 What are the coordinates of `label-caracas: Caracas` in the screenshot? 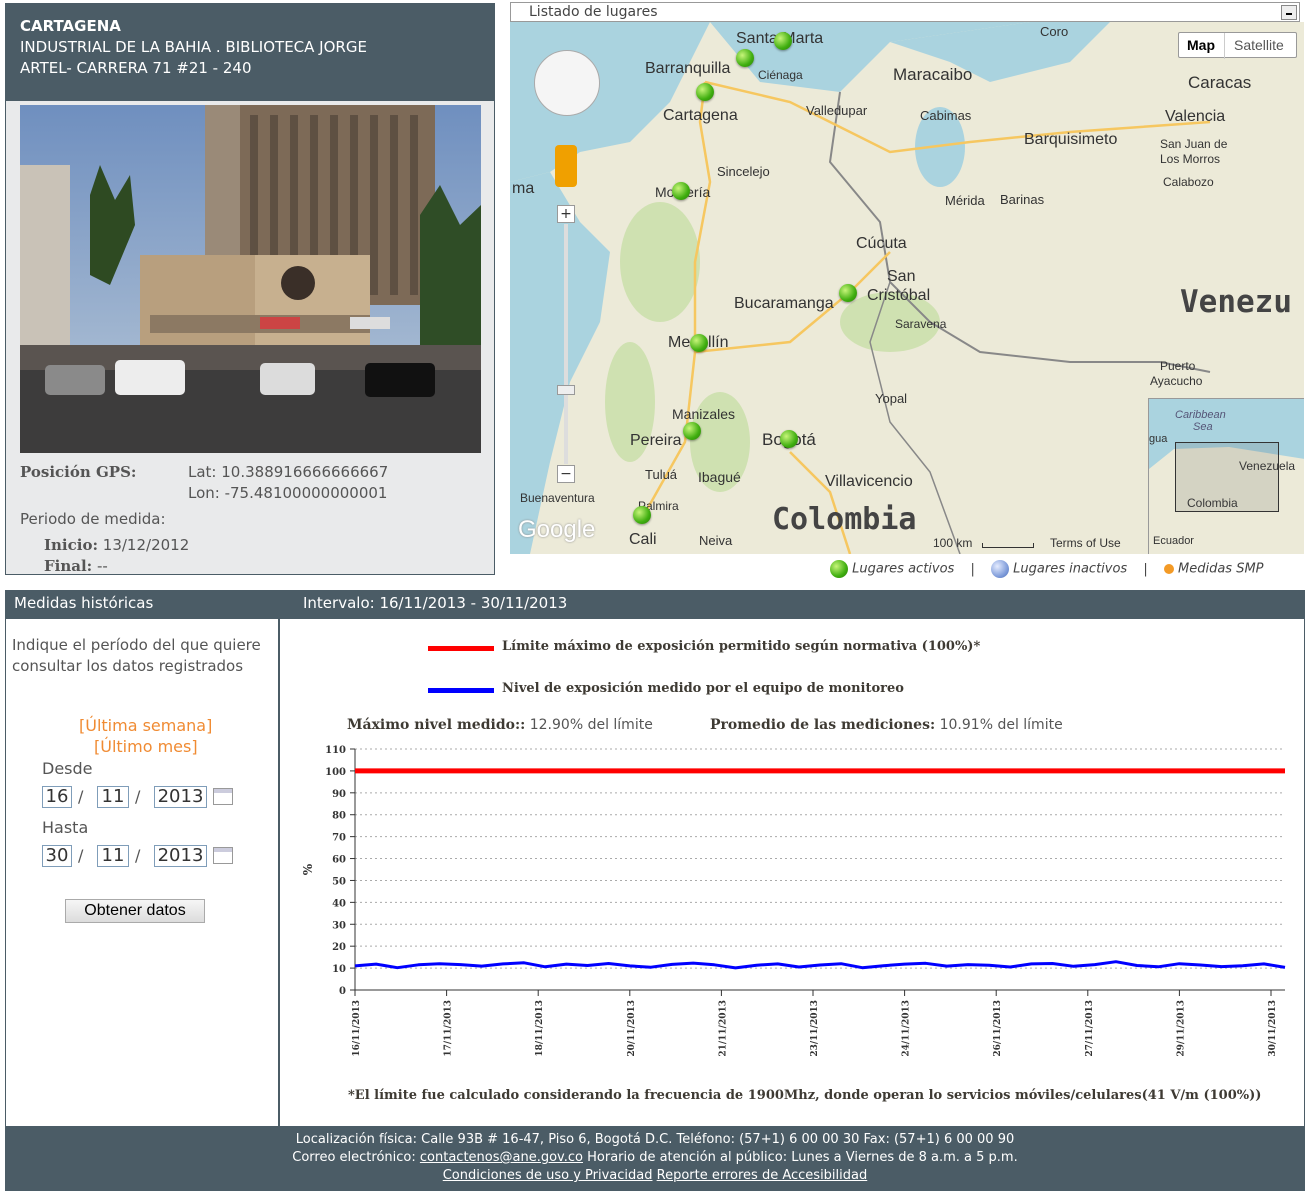 It's located at (1220, 82).